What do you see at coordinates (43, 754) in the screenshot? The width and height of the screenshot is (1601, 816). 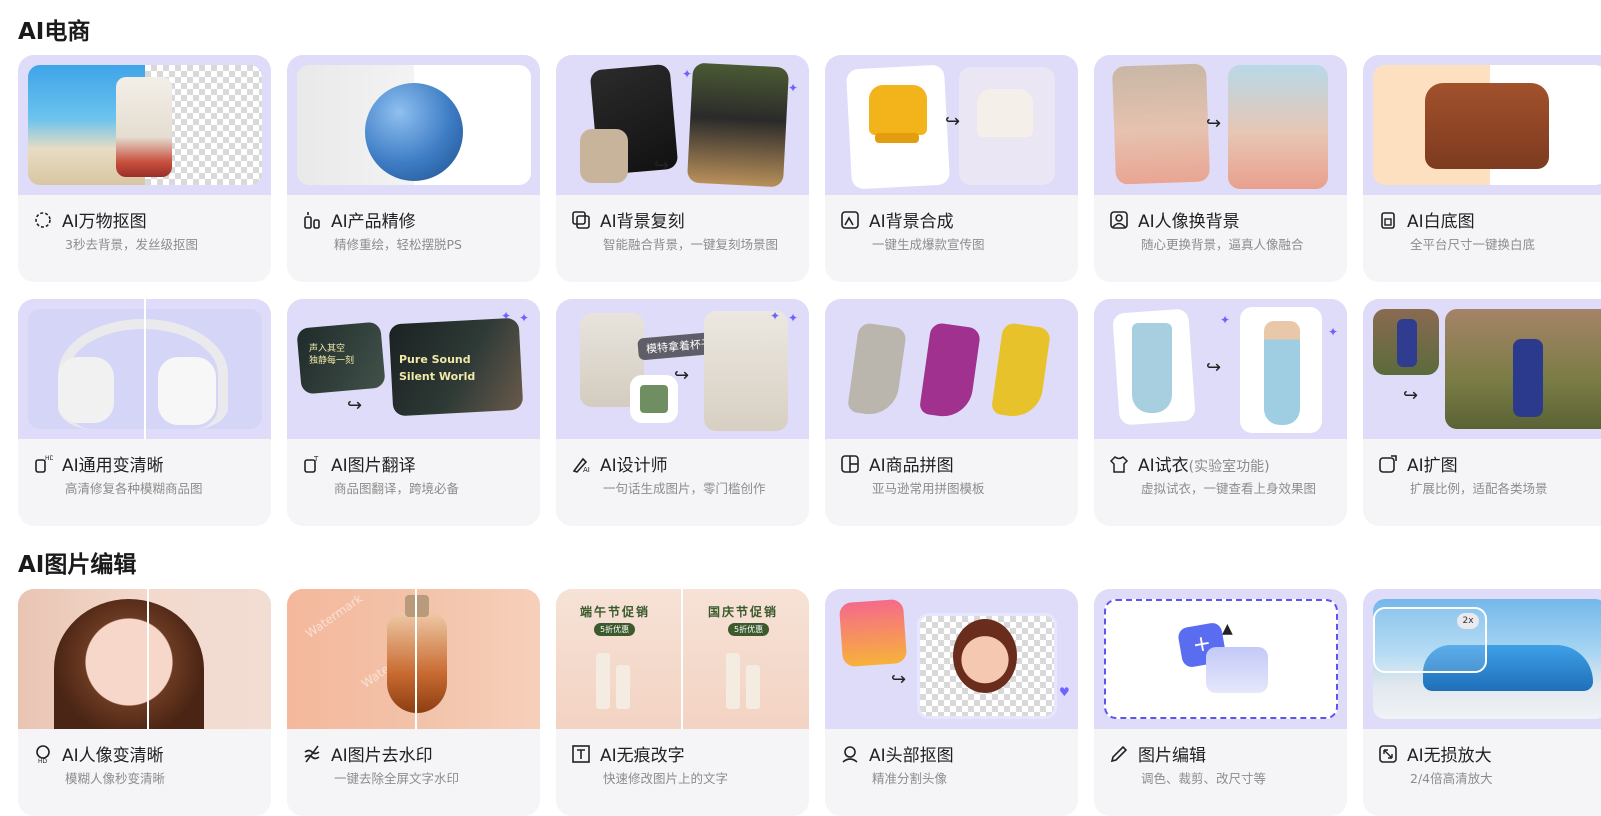 I see `face-hd-icon: HD` at bounding box center [43, 754].